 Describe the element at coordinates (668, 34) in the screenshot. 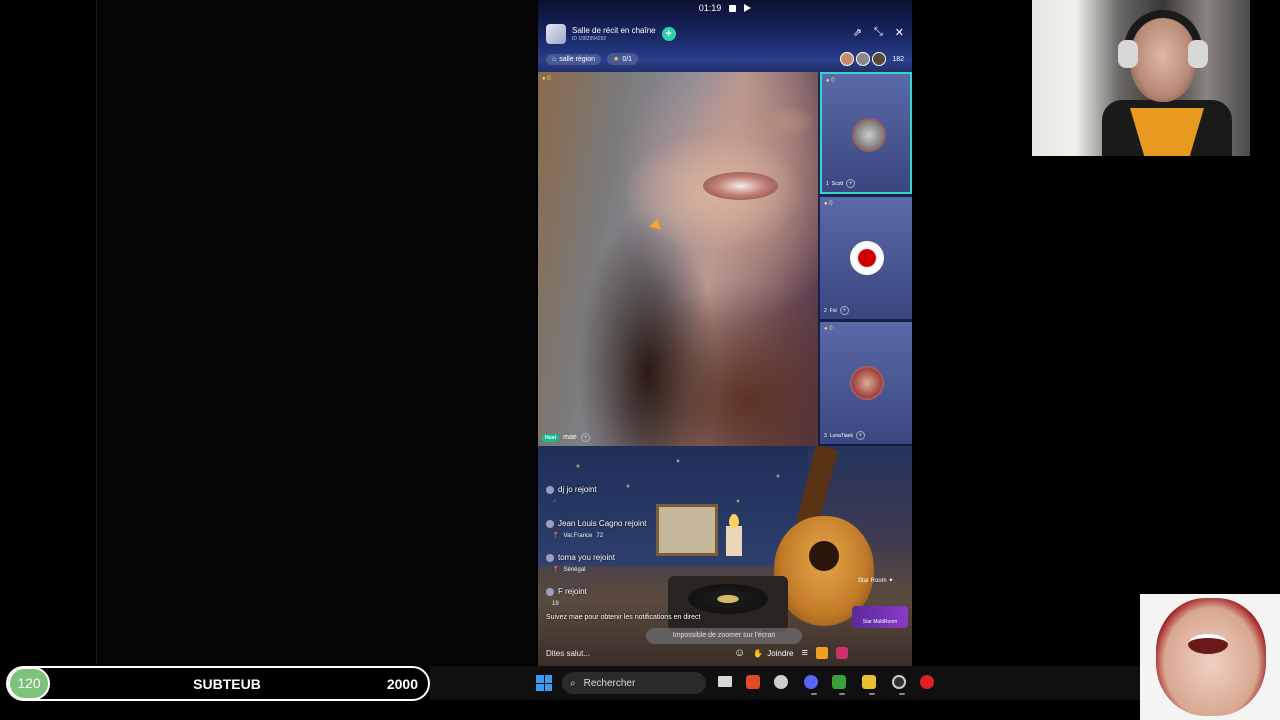

I see `follow-room-button: +` at that location.